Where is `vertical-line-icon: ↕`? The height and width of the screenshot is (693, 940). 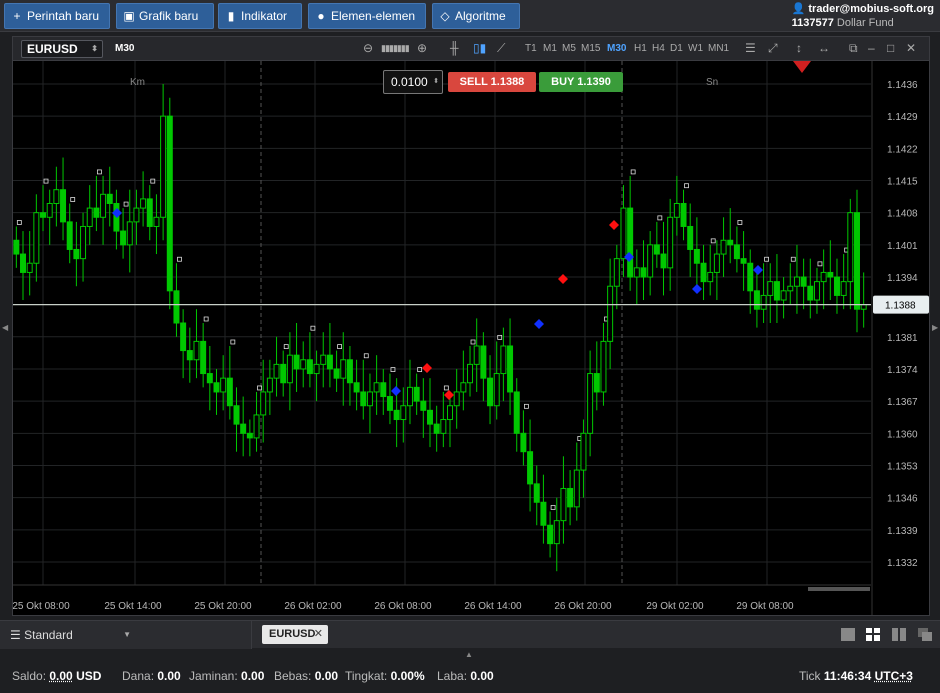 vertical-line-icon: ↕ is located at coordinates (799, 48).